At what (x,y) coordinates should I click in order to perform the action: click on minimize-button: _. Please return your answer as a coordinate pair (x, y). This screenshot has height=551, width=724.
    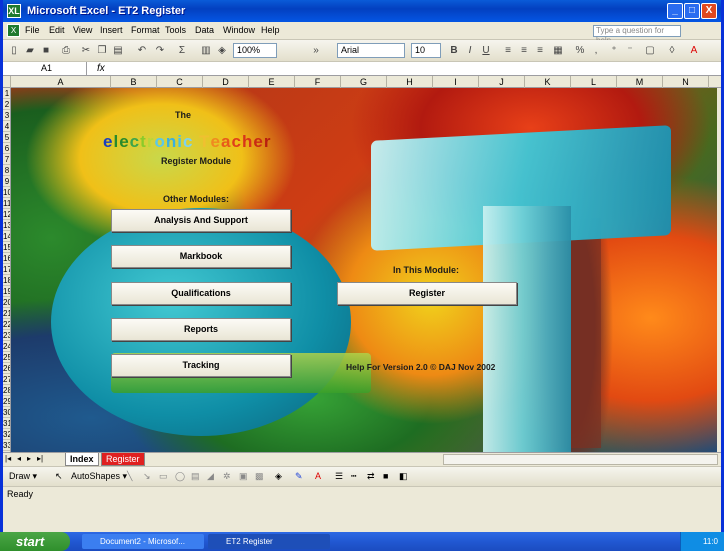
    Looking at the image, I should click on (675, 11).